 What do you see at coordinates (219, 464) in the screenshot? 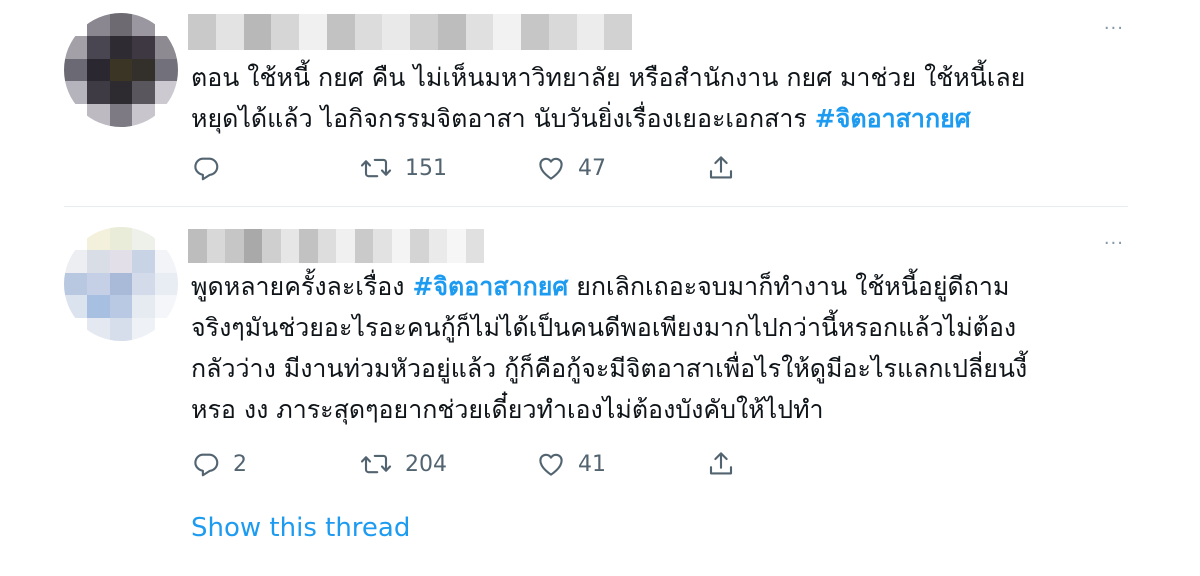
I see `reply-button: 2` at bounding box center [219, 464].